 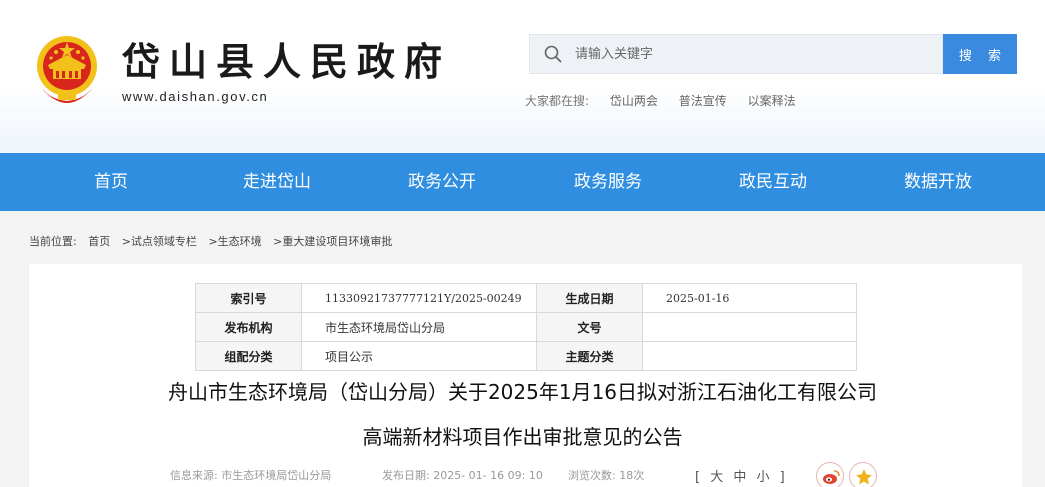 What do you see at coordinates (277, 182) in the screenshot?
I see `nav-item-about: 走进岱山` at bounding box center [277, 182].